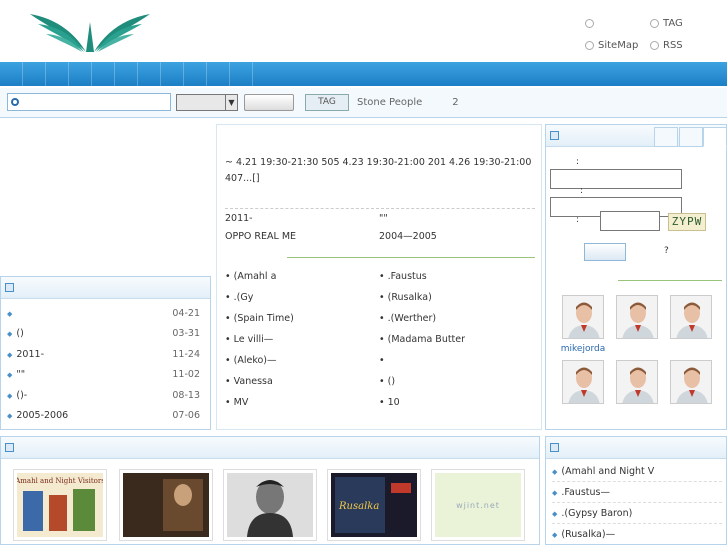 This screenshot has height=545, width=727. I want to click on captcha-label: :, so click(578, 220).